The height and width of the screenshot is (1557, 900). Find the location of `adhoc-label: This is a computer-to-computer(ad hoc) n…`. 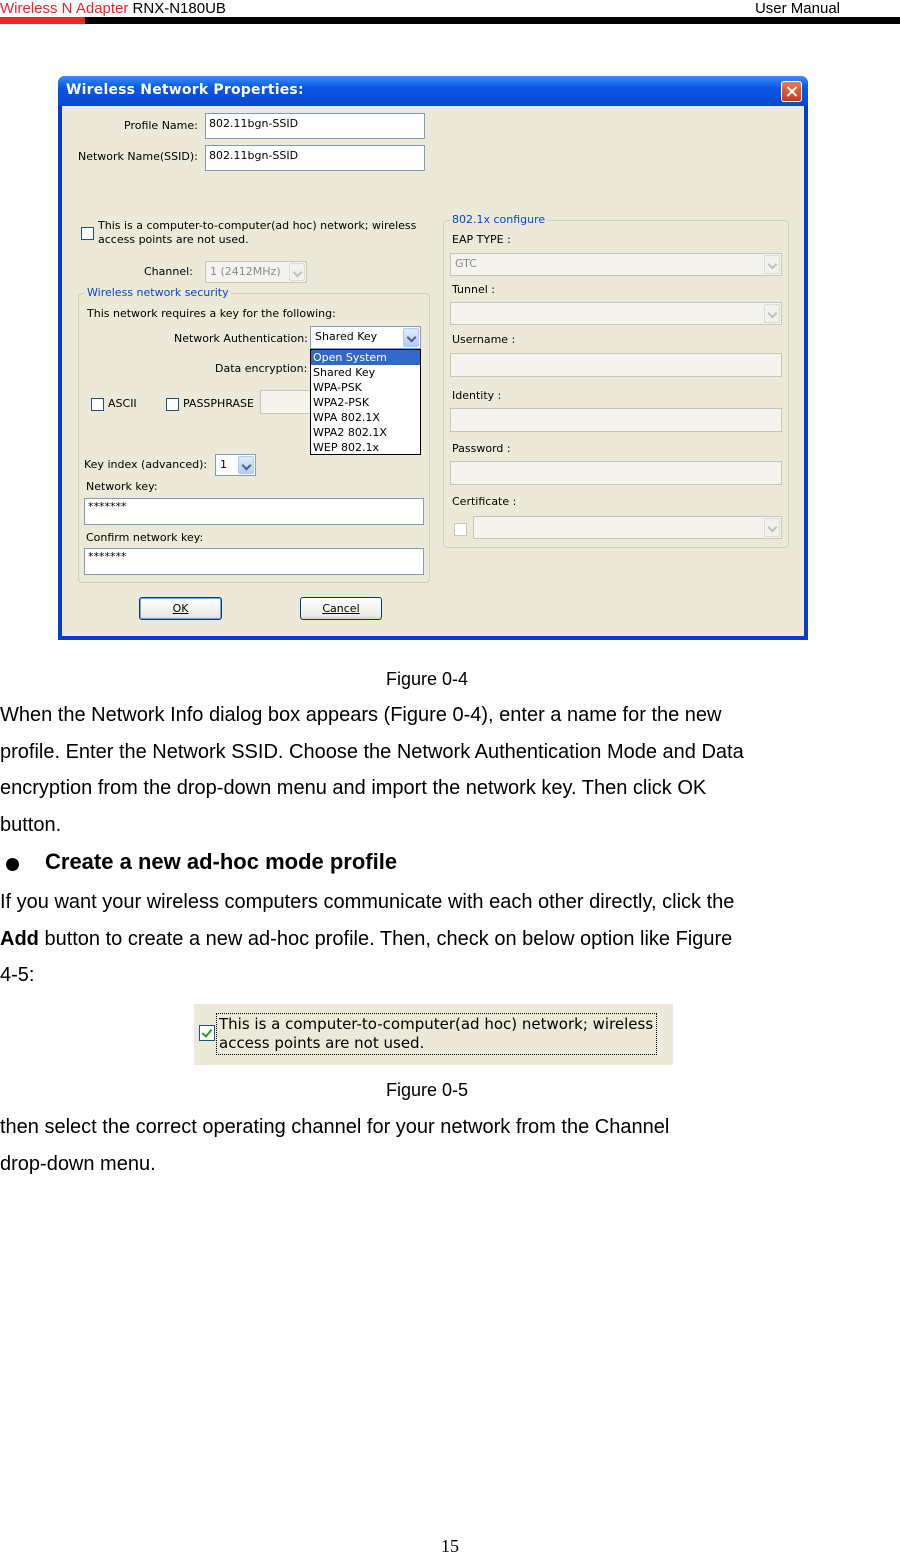

adhoc-label: This is a computer-to-computer(ad hoc) n… is located at coordinates (257, 233).